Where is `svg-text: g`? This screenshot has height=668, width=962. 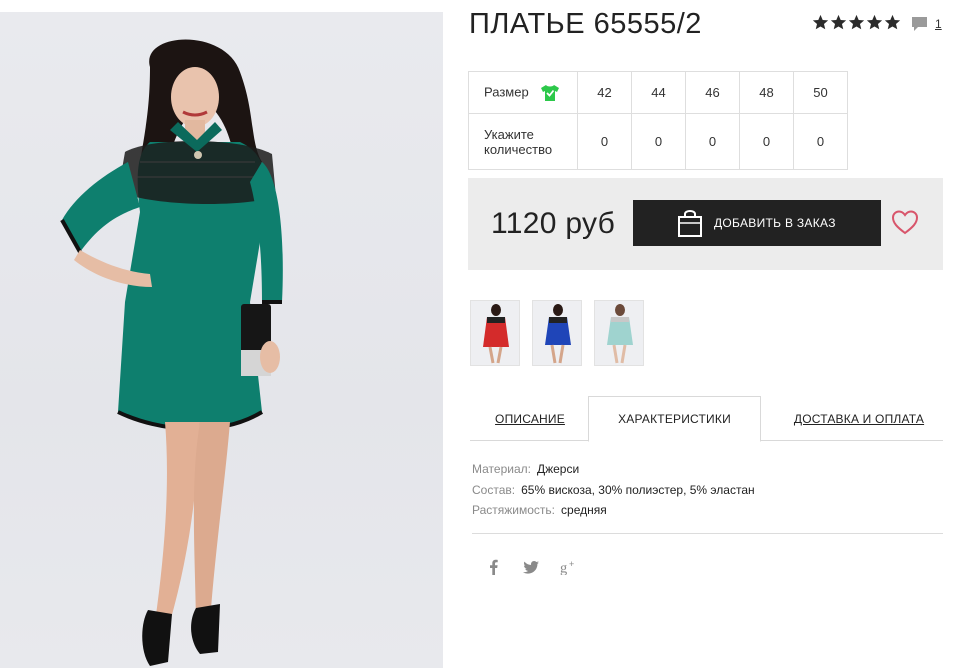
svg-text: g is located at coordinates (563, 567).